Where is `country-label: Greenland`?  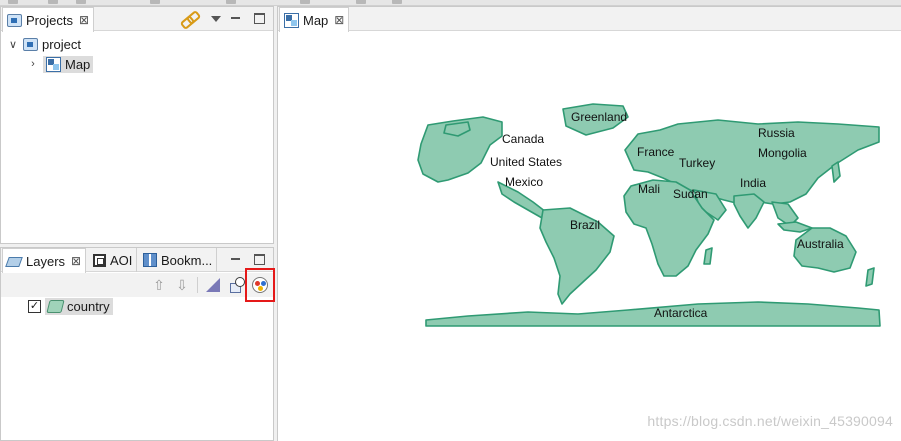
country-label: Greenland is located at coordinates (599, 117).